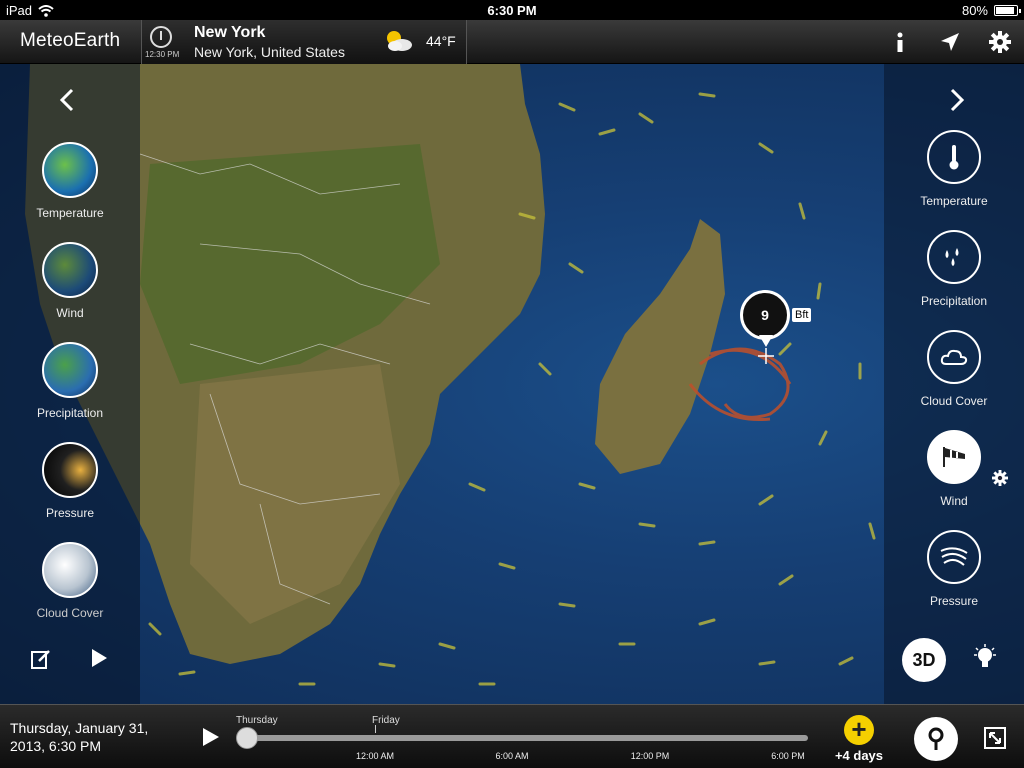 The height and width of the screenshot is (768, 1024). Describe the element at coordinates (79, 728) in the screenshot. I see `date-line-1: Thursday, January 31,` at that location.